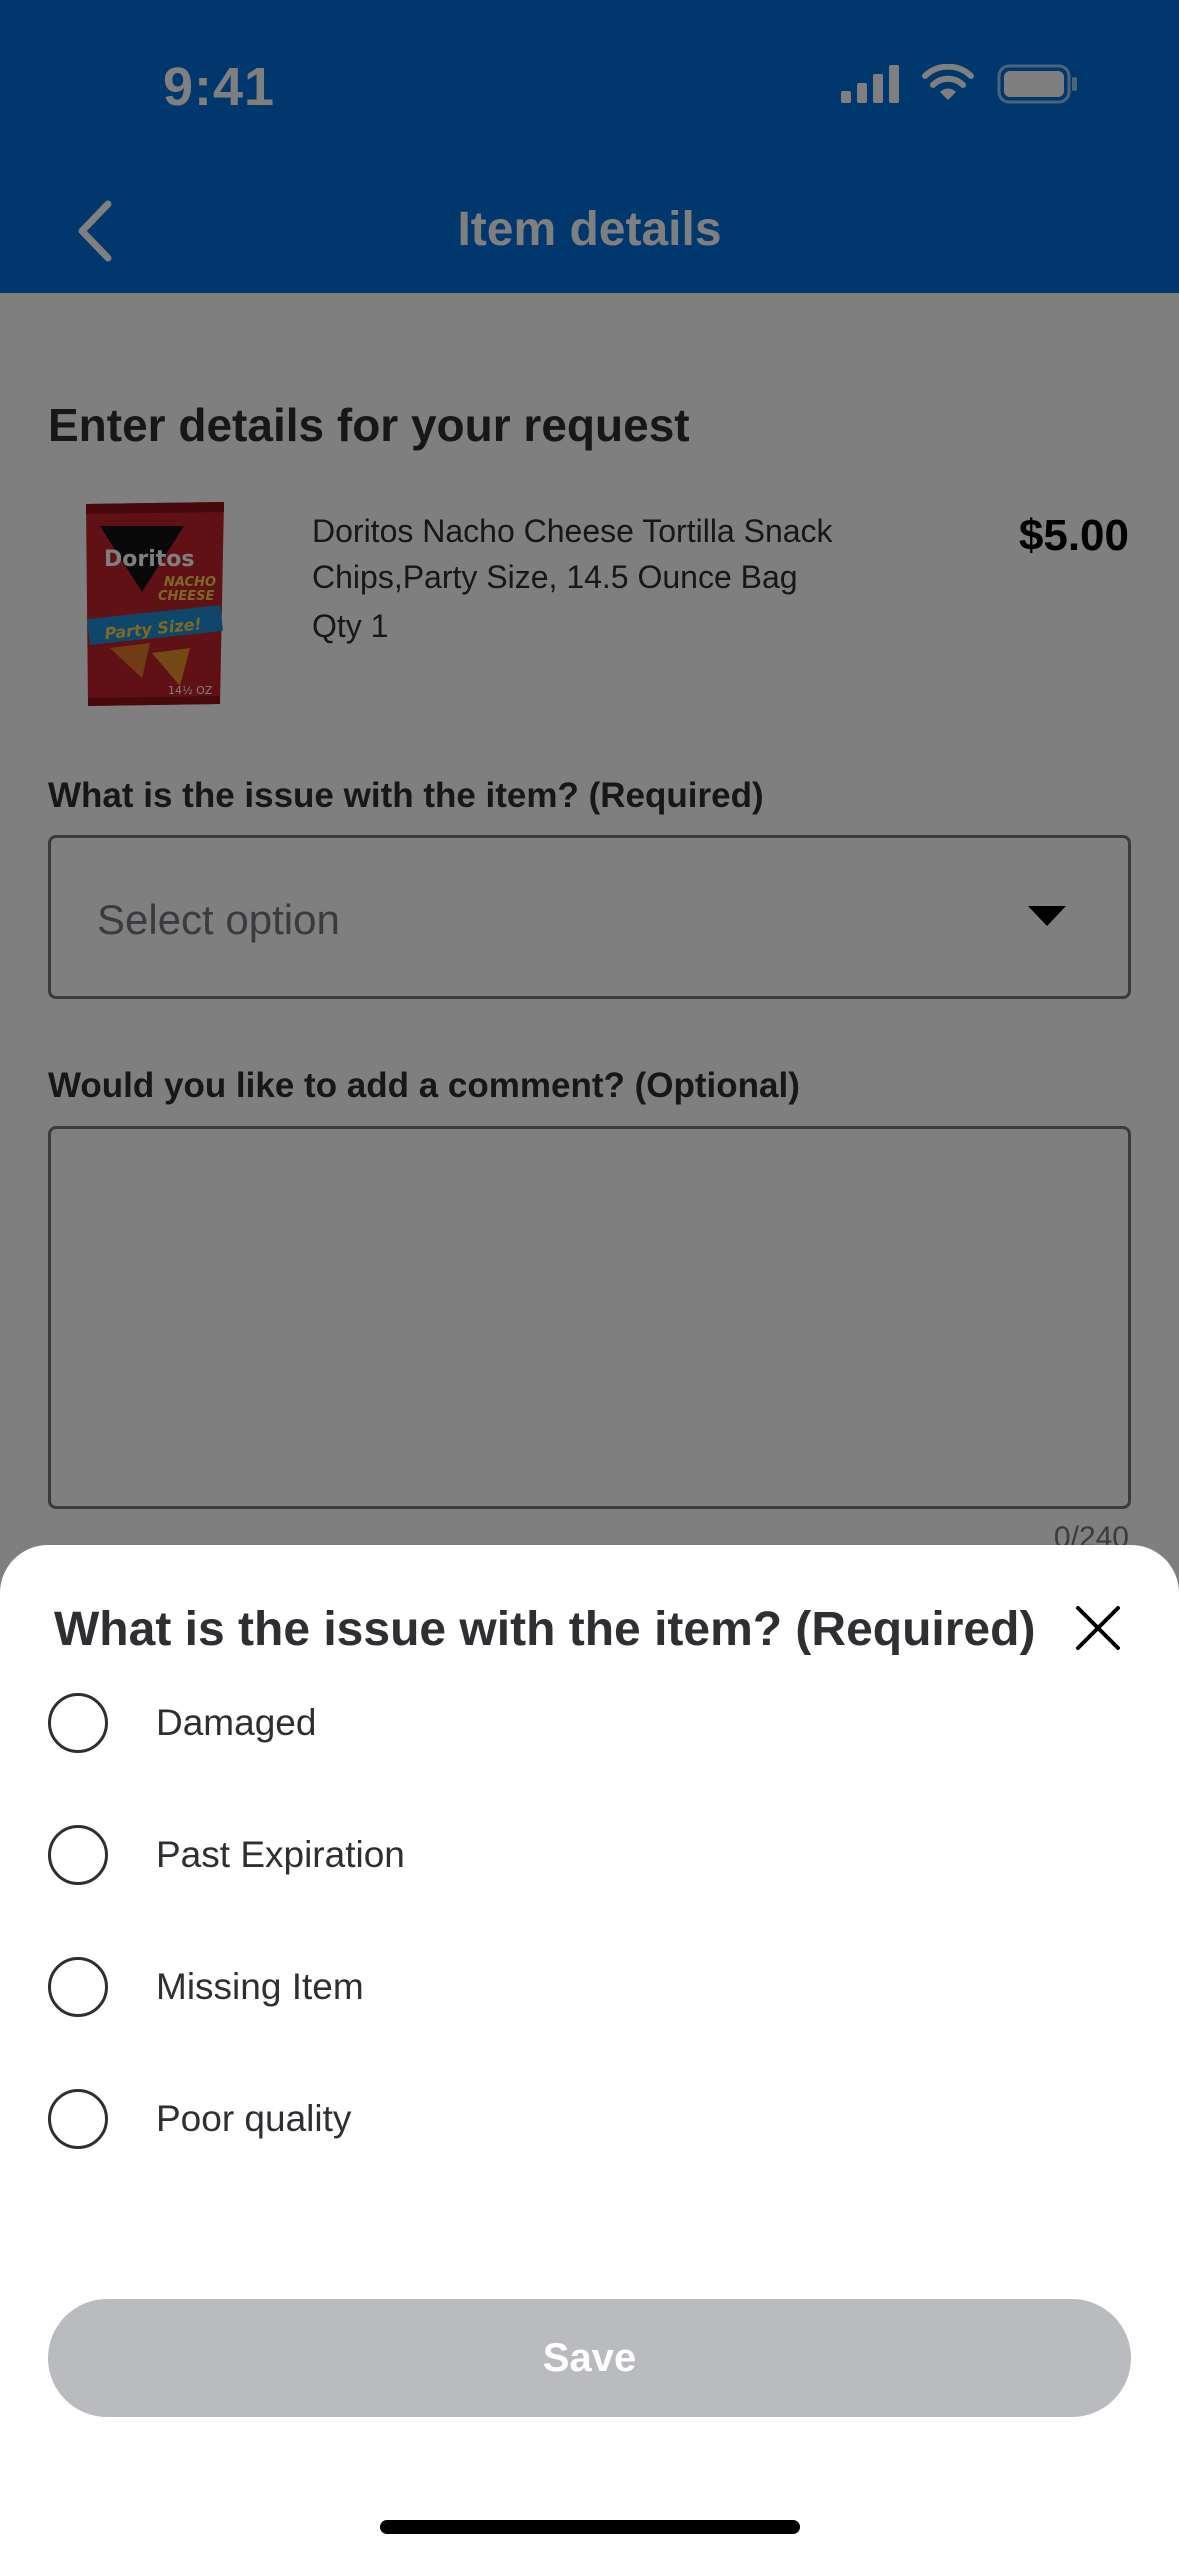  Describe the element at coordinates (589, 1723) in the screenshot. I see `option-damaged: Damaged` at that location.